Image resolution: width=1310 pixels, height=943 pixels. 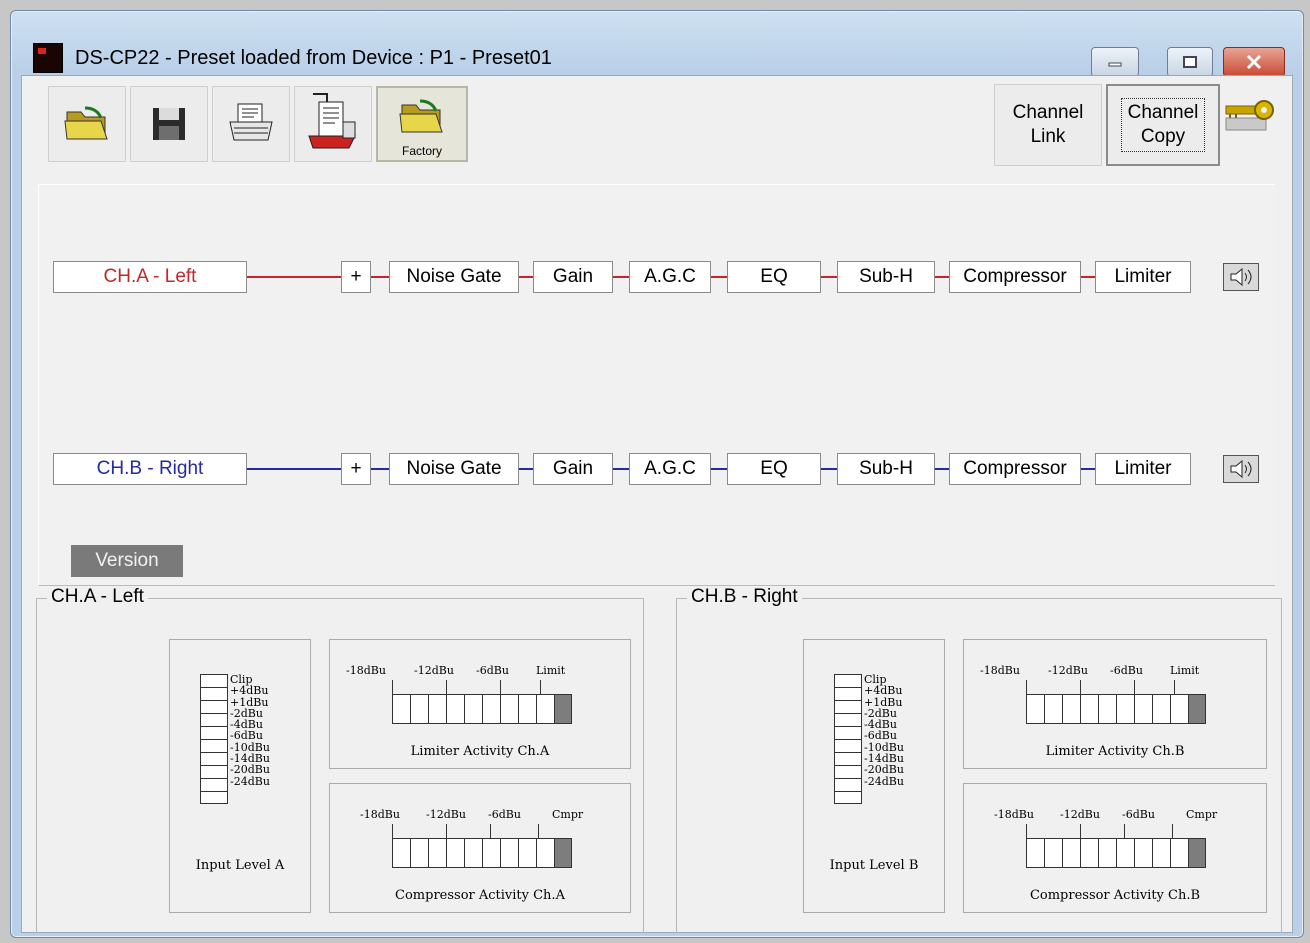 I want to click on channel-a-group-title: CH.A - Left, so click(x=97, y=597).